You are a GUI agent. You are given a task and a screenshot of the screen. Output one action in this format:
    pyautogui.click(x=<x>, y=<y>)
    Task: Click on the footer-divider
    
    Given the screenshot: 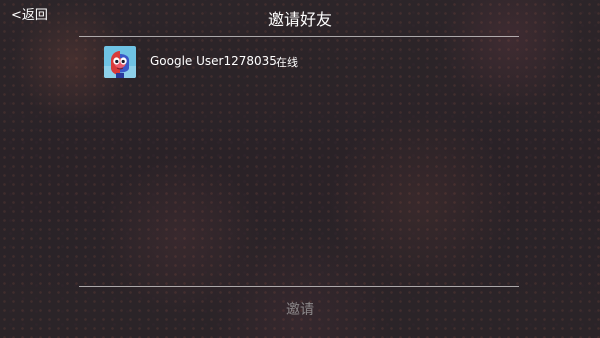 What is the action you would take?
    pyautogui.click(x=299, y=286)
    